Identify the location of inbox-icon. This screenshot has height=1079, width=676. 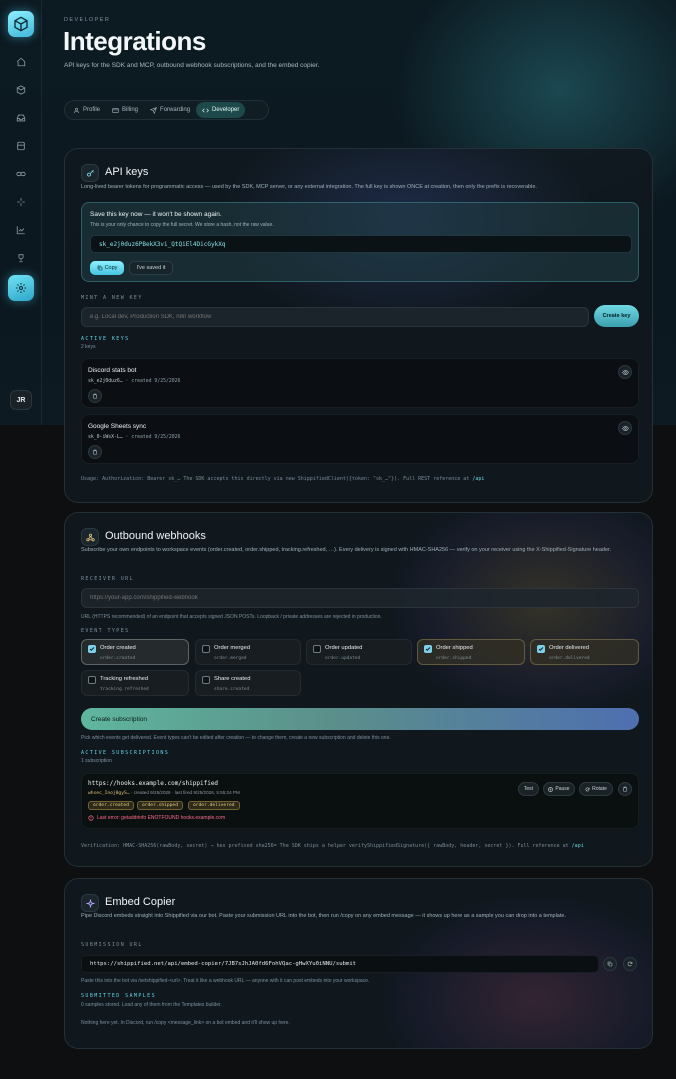
(21, 118).